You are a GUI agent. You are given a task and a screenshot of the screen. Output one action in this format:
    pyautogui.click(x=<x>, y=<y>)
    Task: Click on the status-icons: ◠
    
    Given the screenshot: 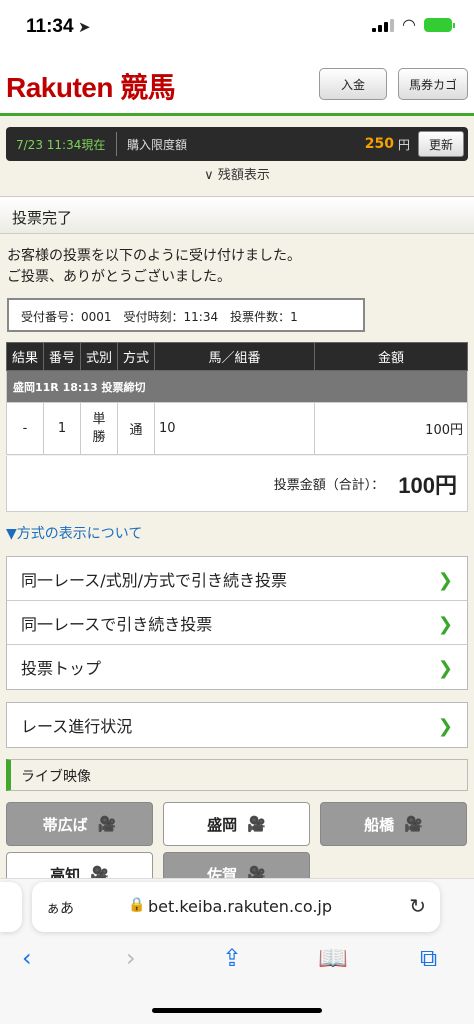 What is the action you would take?
    pyautogui.click(x=413, y=24)
    